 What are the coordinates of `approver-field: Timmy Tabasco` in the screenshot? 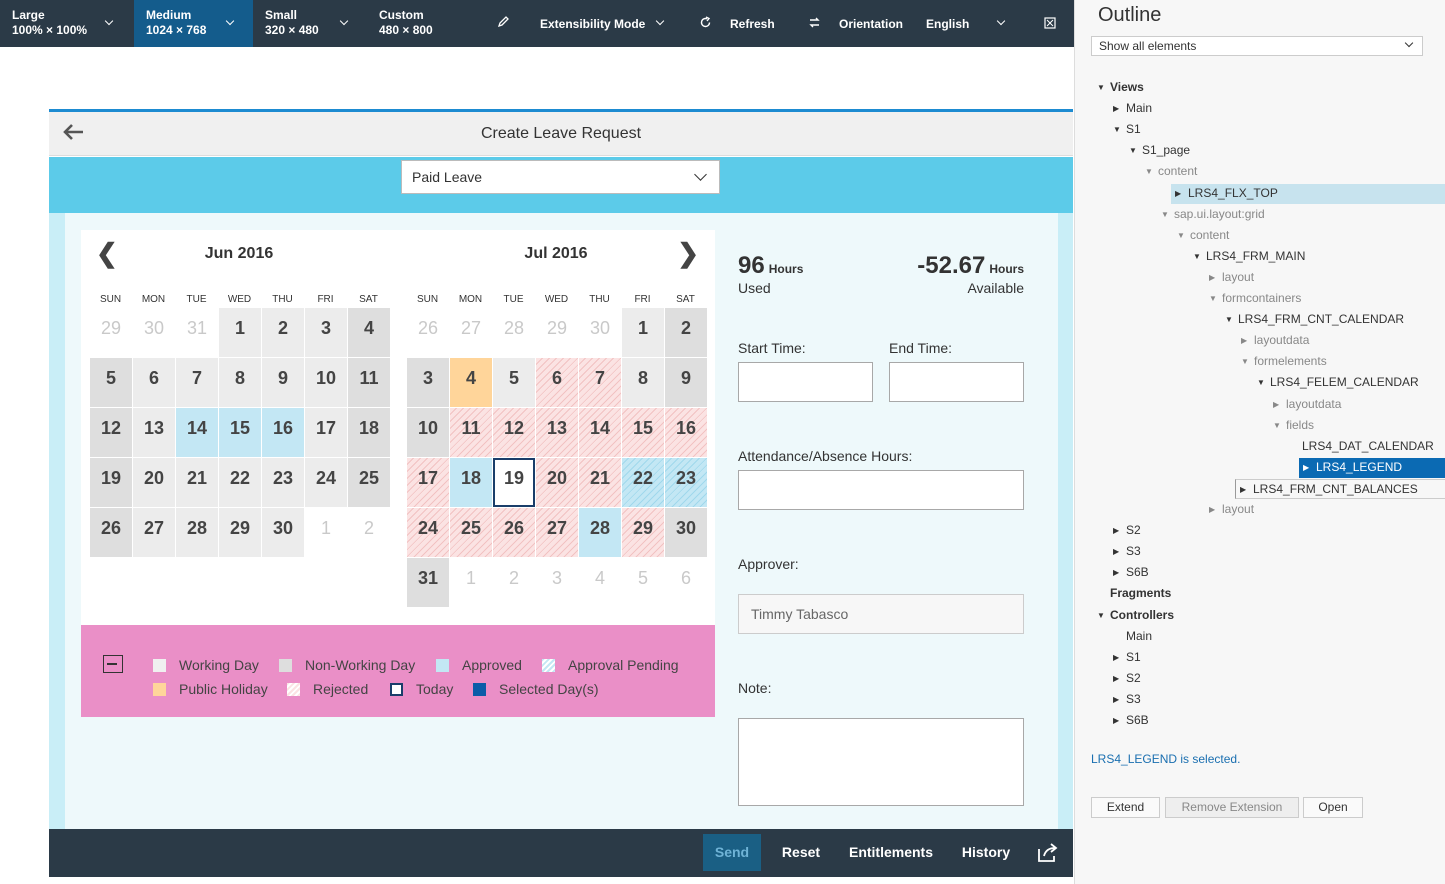 It's located at (881, 614).